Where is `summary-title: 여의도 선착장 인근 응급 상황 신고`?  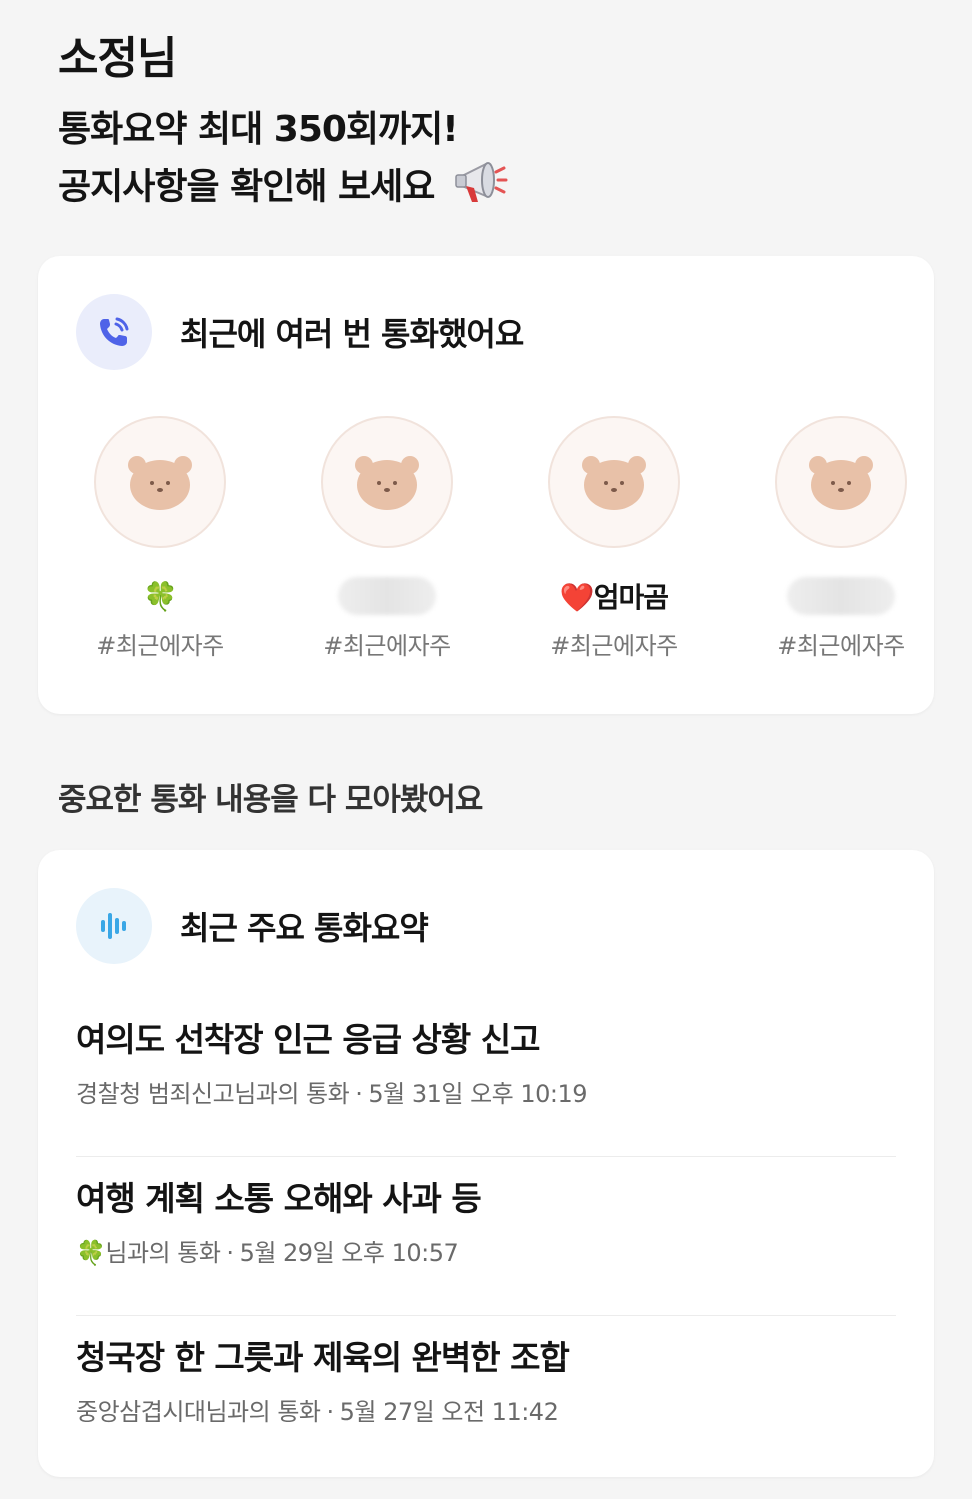 summary-title: 여의도 선착장 인근 응급 상황 신고 is located at coordinates (308, 1039).